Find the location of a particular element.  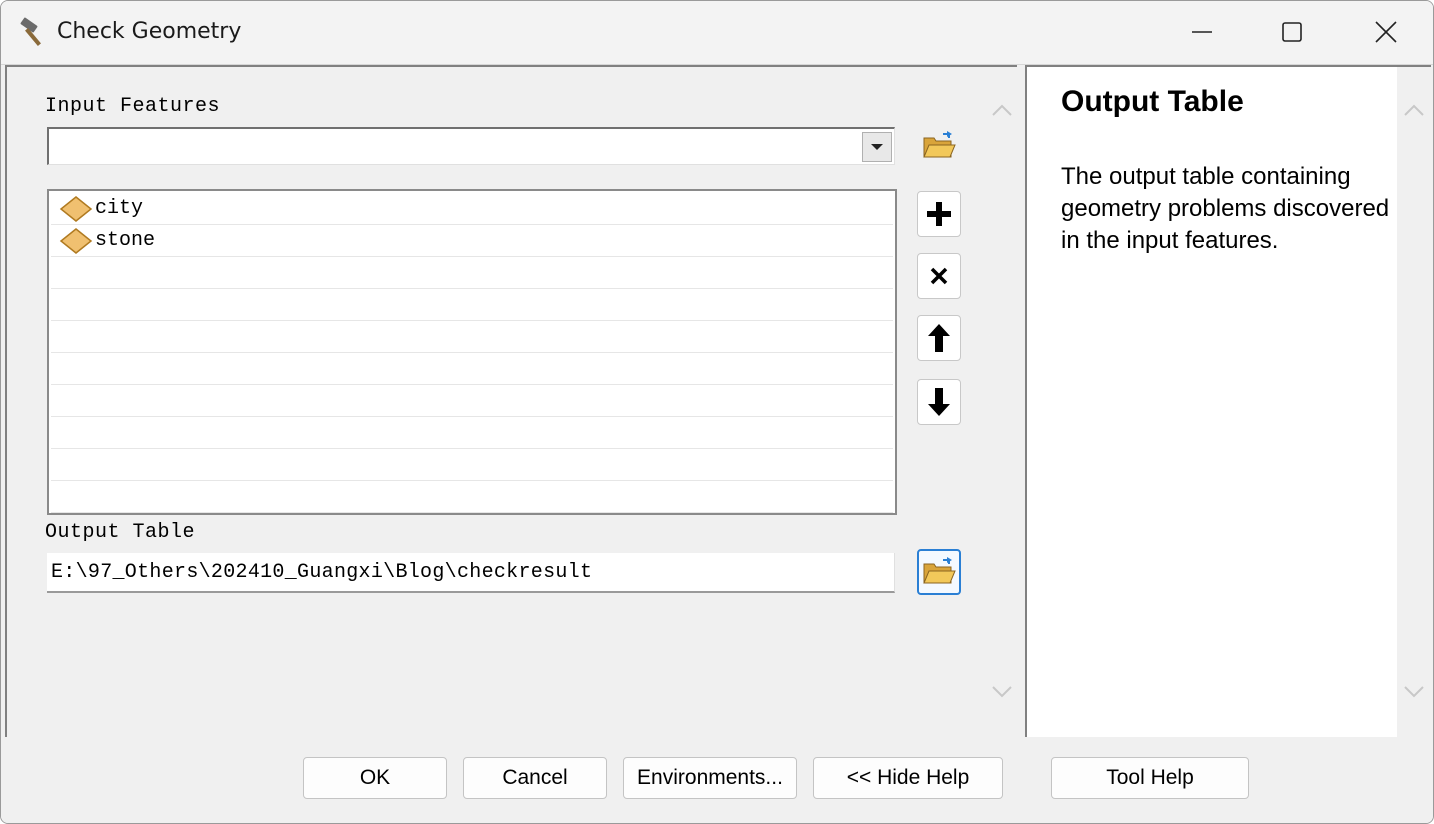

move-up-button is located at coordinates (939, 338).